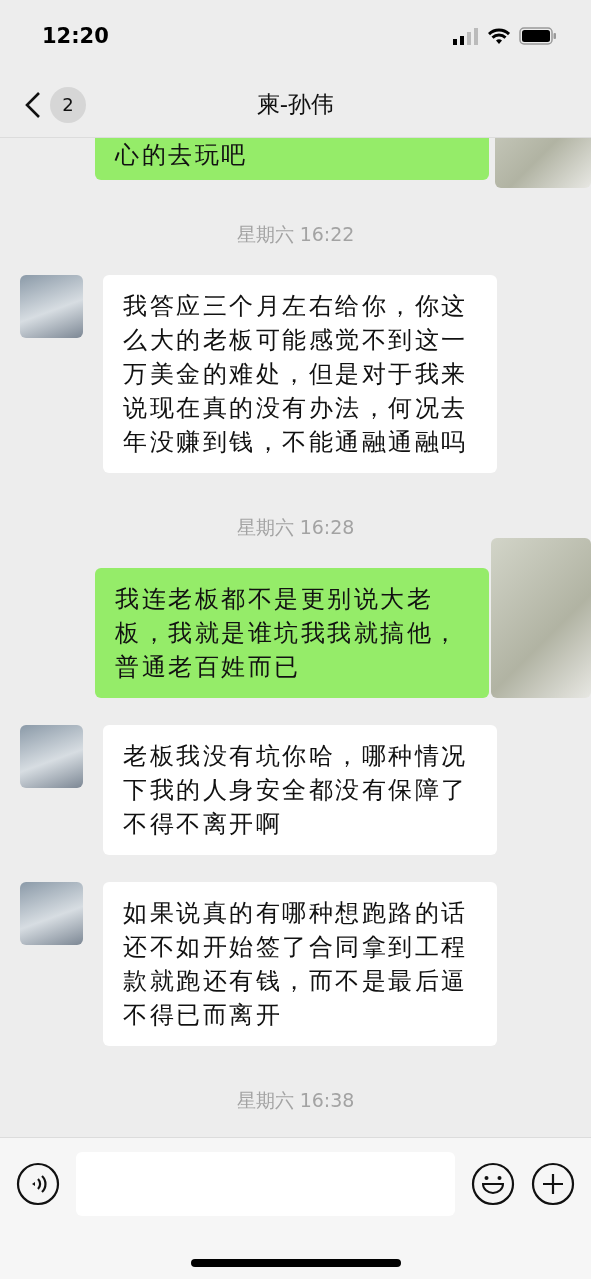 The height and width of the screenshot is (1279, 591). What do you see at coordinates (292, 633) in the screenshot?
I see `sent-message: 我连老板都不是更别说大老板，我就是谁坑我我就搞他，普通老百姓而已` at bounding box center [292, 633].